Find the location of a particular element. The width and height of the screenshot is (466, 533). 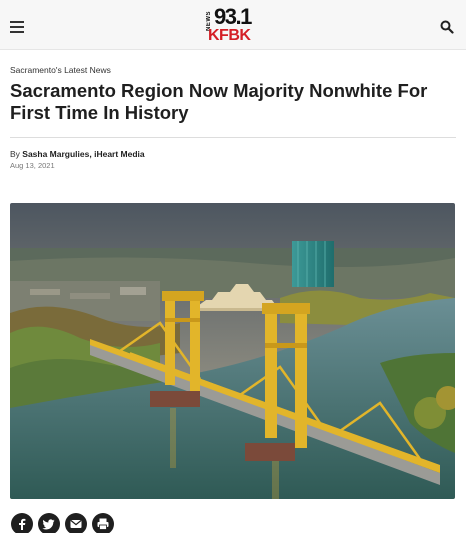

print-icon is located at coordinates (103, 523).